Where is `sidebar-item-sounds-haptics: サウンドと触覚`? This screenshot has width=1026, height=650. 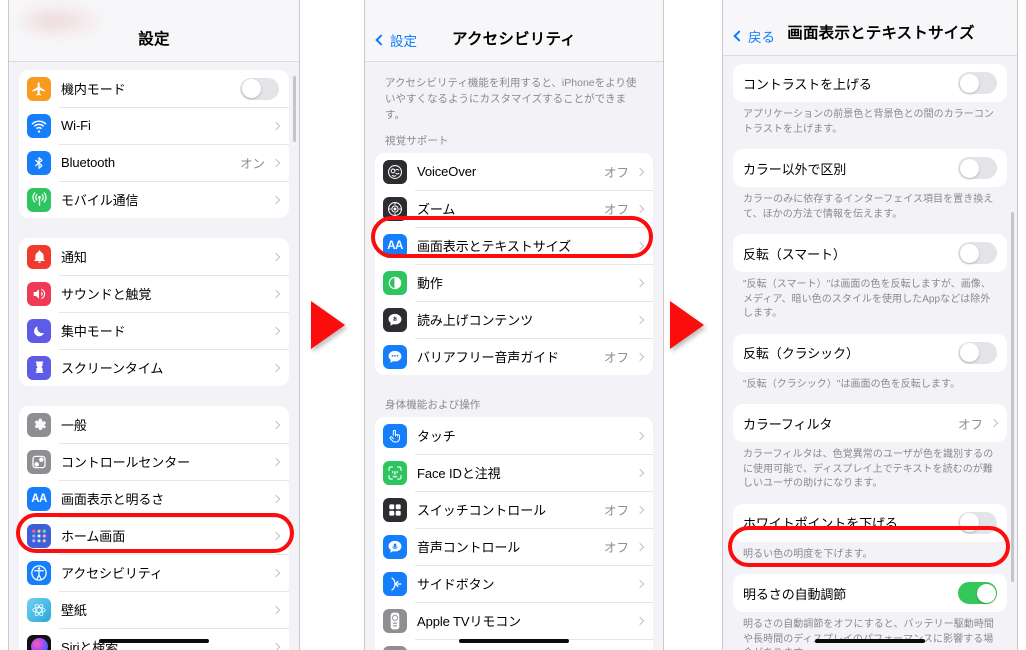 sidebar-item-sounds-haptics: サウンドと触覚 is located at coordinates (154, 293).